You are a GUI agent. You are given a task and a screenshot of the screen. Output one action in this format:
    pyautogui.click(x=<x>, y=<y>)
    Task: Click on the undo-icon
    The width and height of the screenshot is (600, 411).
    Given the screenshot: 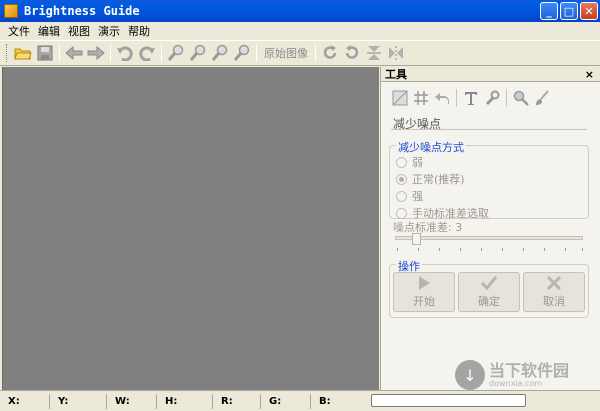 What is the action you would take?
    pyautogui.click(x=125, y=53)
    